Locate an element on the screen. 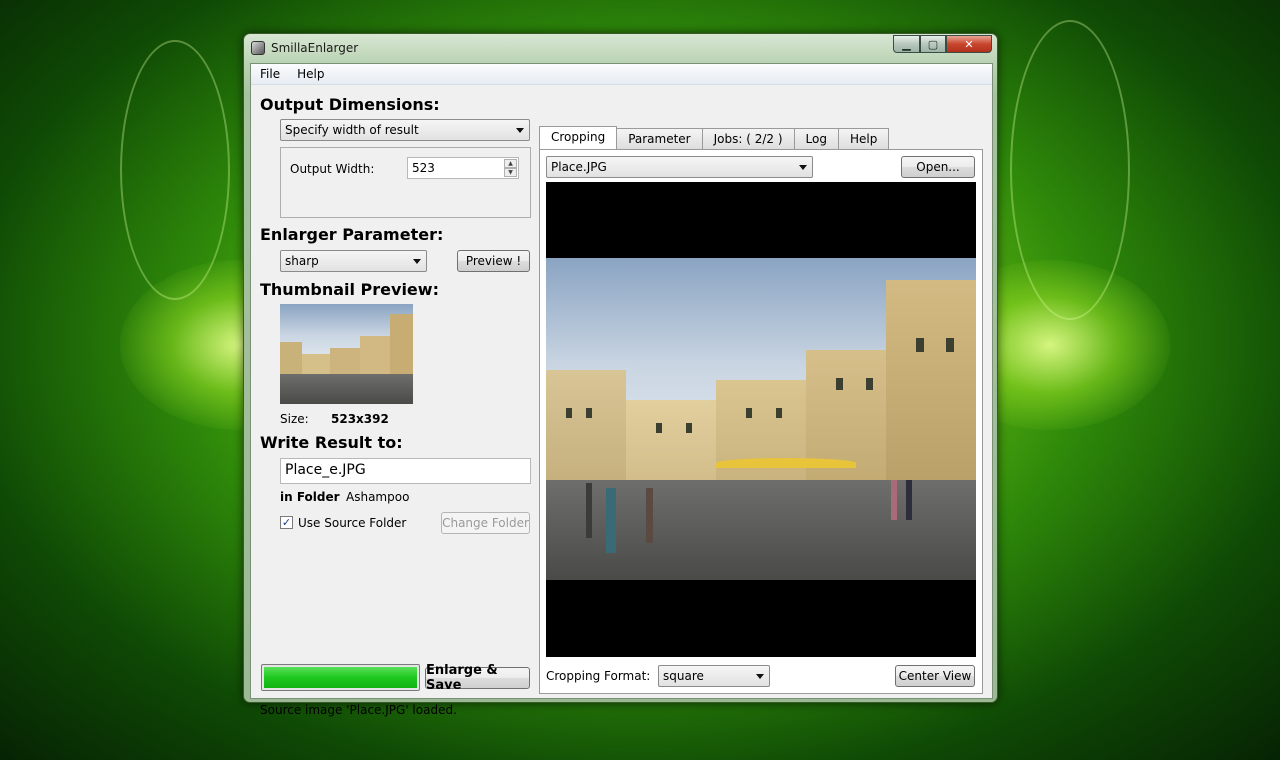  enlarger-preset-select: sharp is located at coordinates (353, 261).